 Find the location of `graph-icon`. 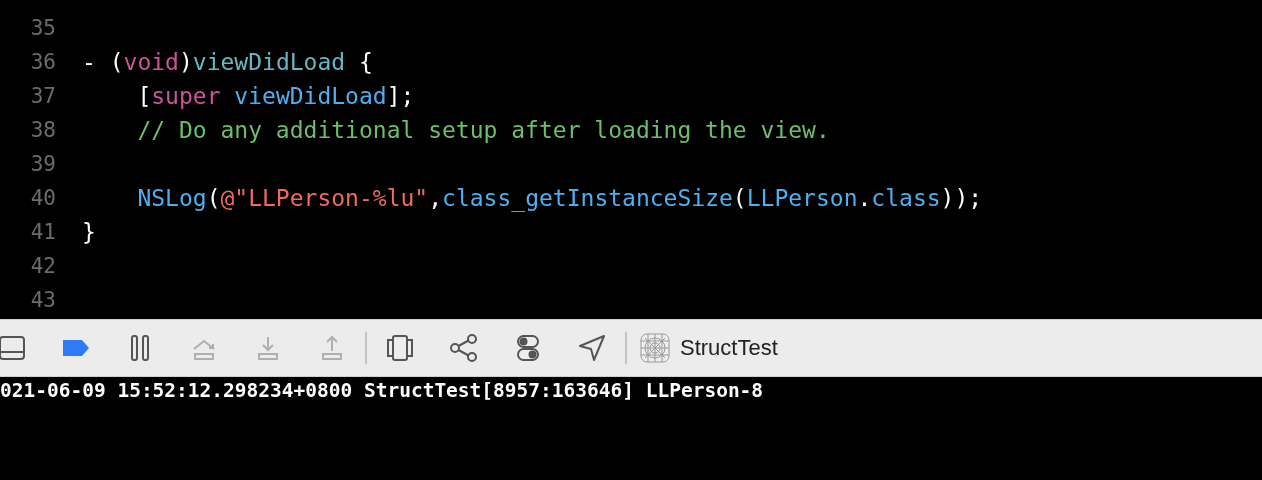

graph-icon is located at coordinates (464, 348).